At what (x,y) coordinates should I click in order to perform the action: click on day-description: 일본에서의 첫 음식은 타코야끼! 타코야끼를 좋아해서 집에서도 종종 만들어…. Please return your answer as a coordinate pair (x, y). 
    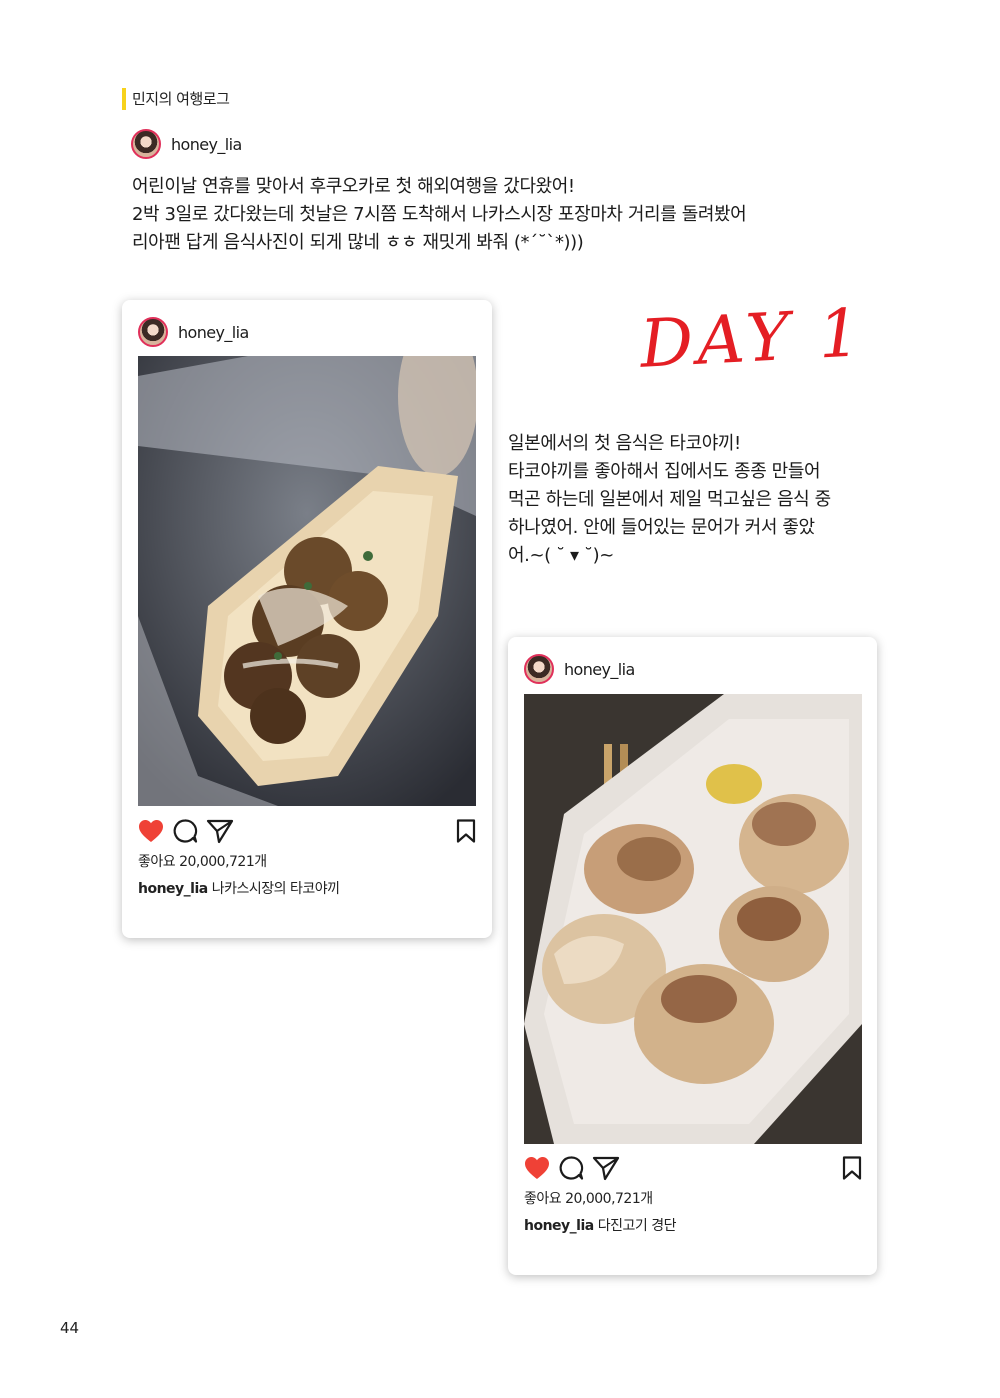
    Looking at the image, I should click on (698, 500).